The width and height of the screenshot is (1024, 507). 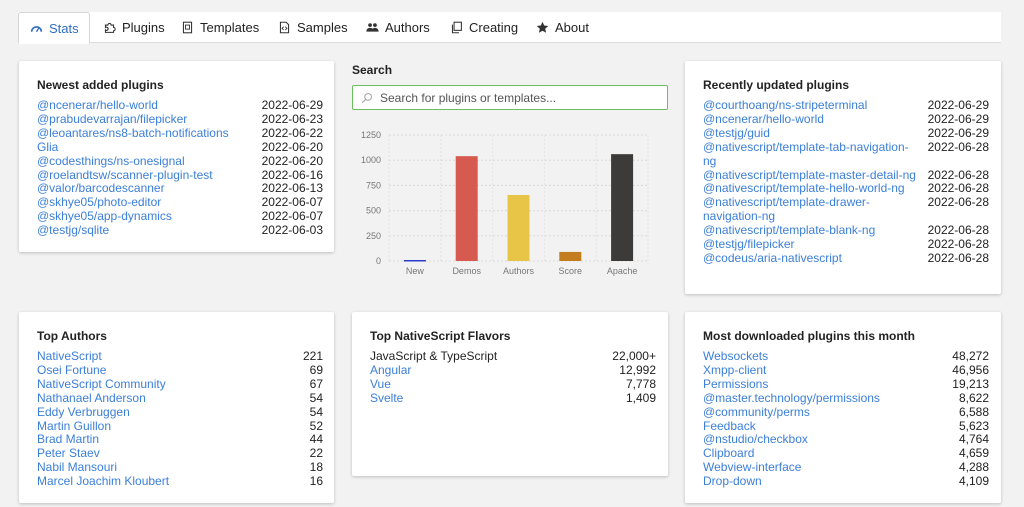 I want to click on item-link: Eddy Verbruggen, so click(x=173, y=412).